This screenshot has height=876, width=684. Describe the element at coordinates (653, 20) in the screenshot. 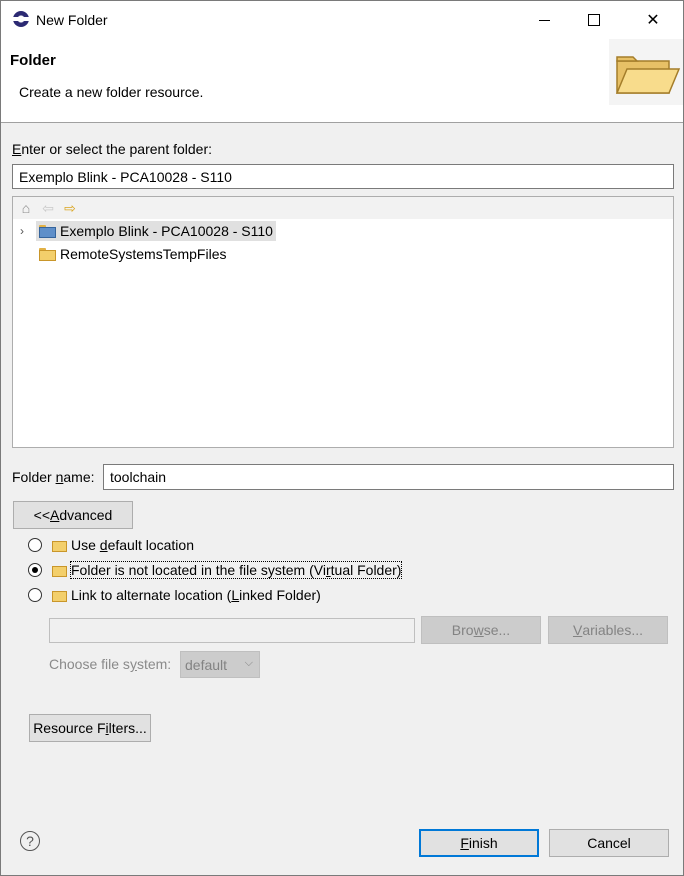

I see `close-button: ✕` at that location.